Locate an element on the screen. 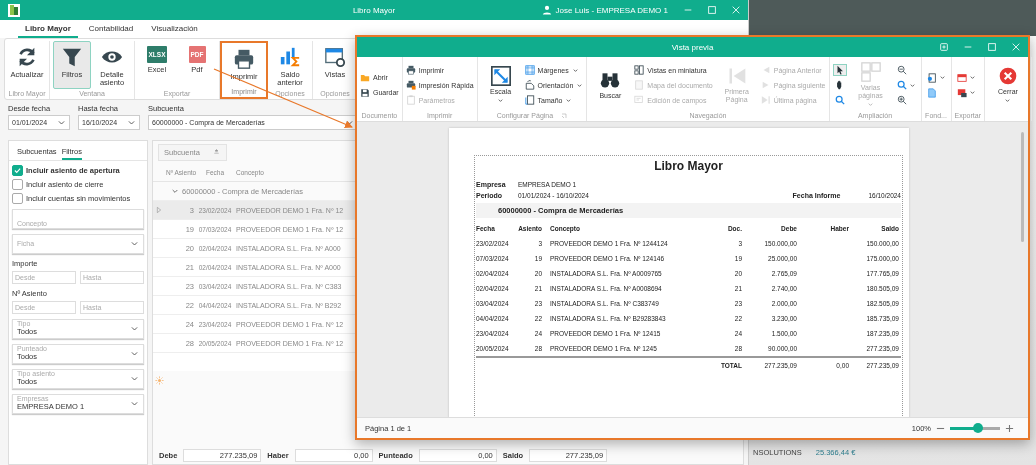  tool-button is located at coordinates (839, 70).